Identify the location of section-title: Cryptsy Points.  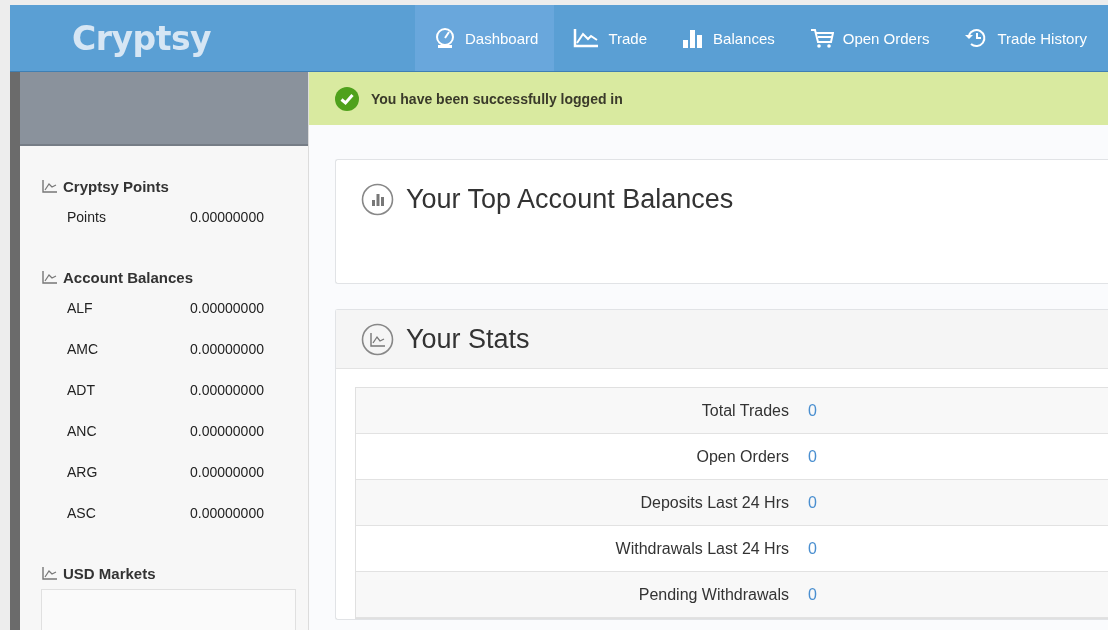
(116, 186).